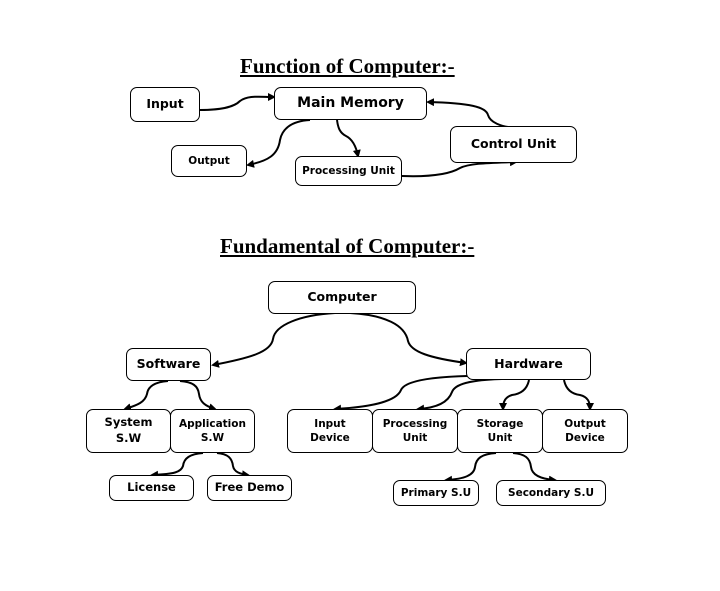 The width and height of the screenshot is (720, 591). What do you see at coordinates (237, 101) in the screenshot?
I see `arrow-input-to-main-memory` at bounding box center [237, 101].